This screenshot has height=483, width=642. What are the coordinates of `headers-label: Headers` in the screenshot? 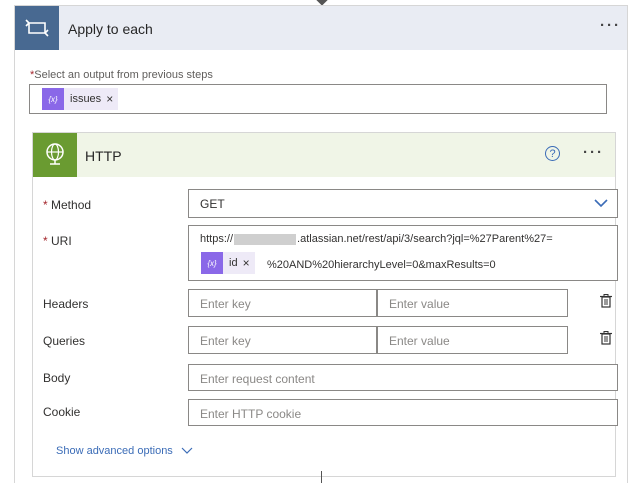 It's located at (66, 304).